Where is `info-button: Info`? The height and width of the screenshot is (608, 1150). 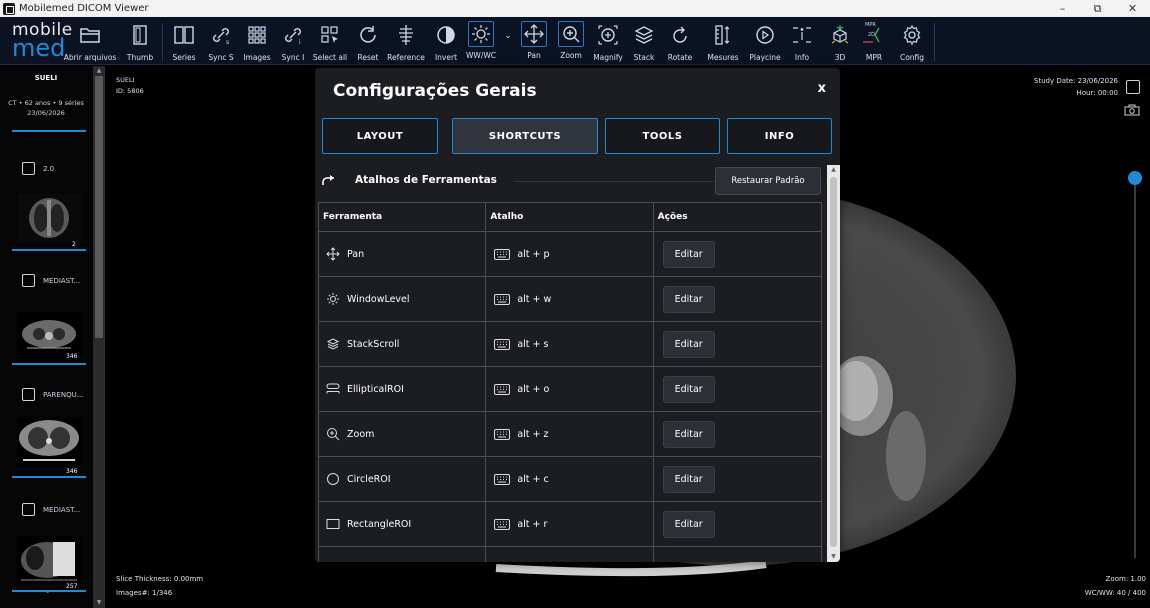 info-button: Info is located at coordinates (802, 42).